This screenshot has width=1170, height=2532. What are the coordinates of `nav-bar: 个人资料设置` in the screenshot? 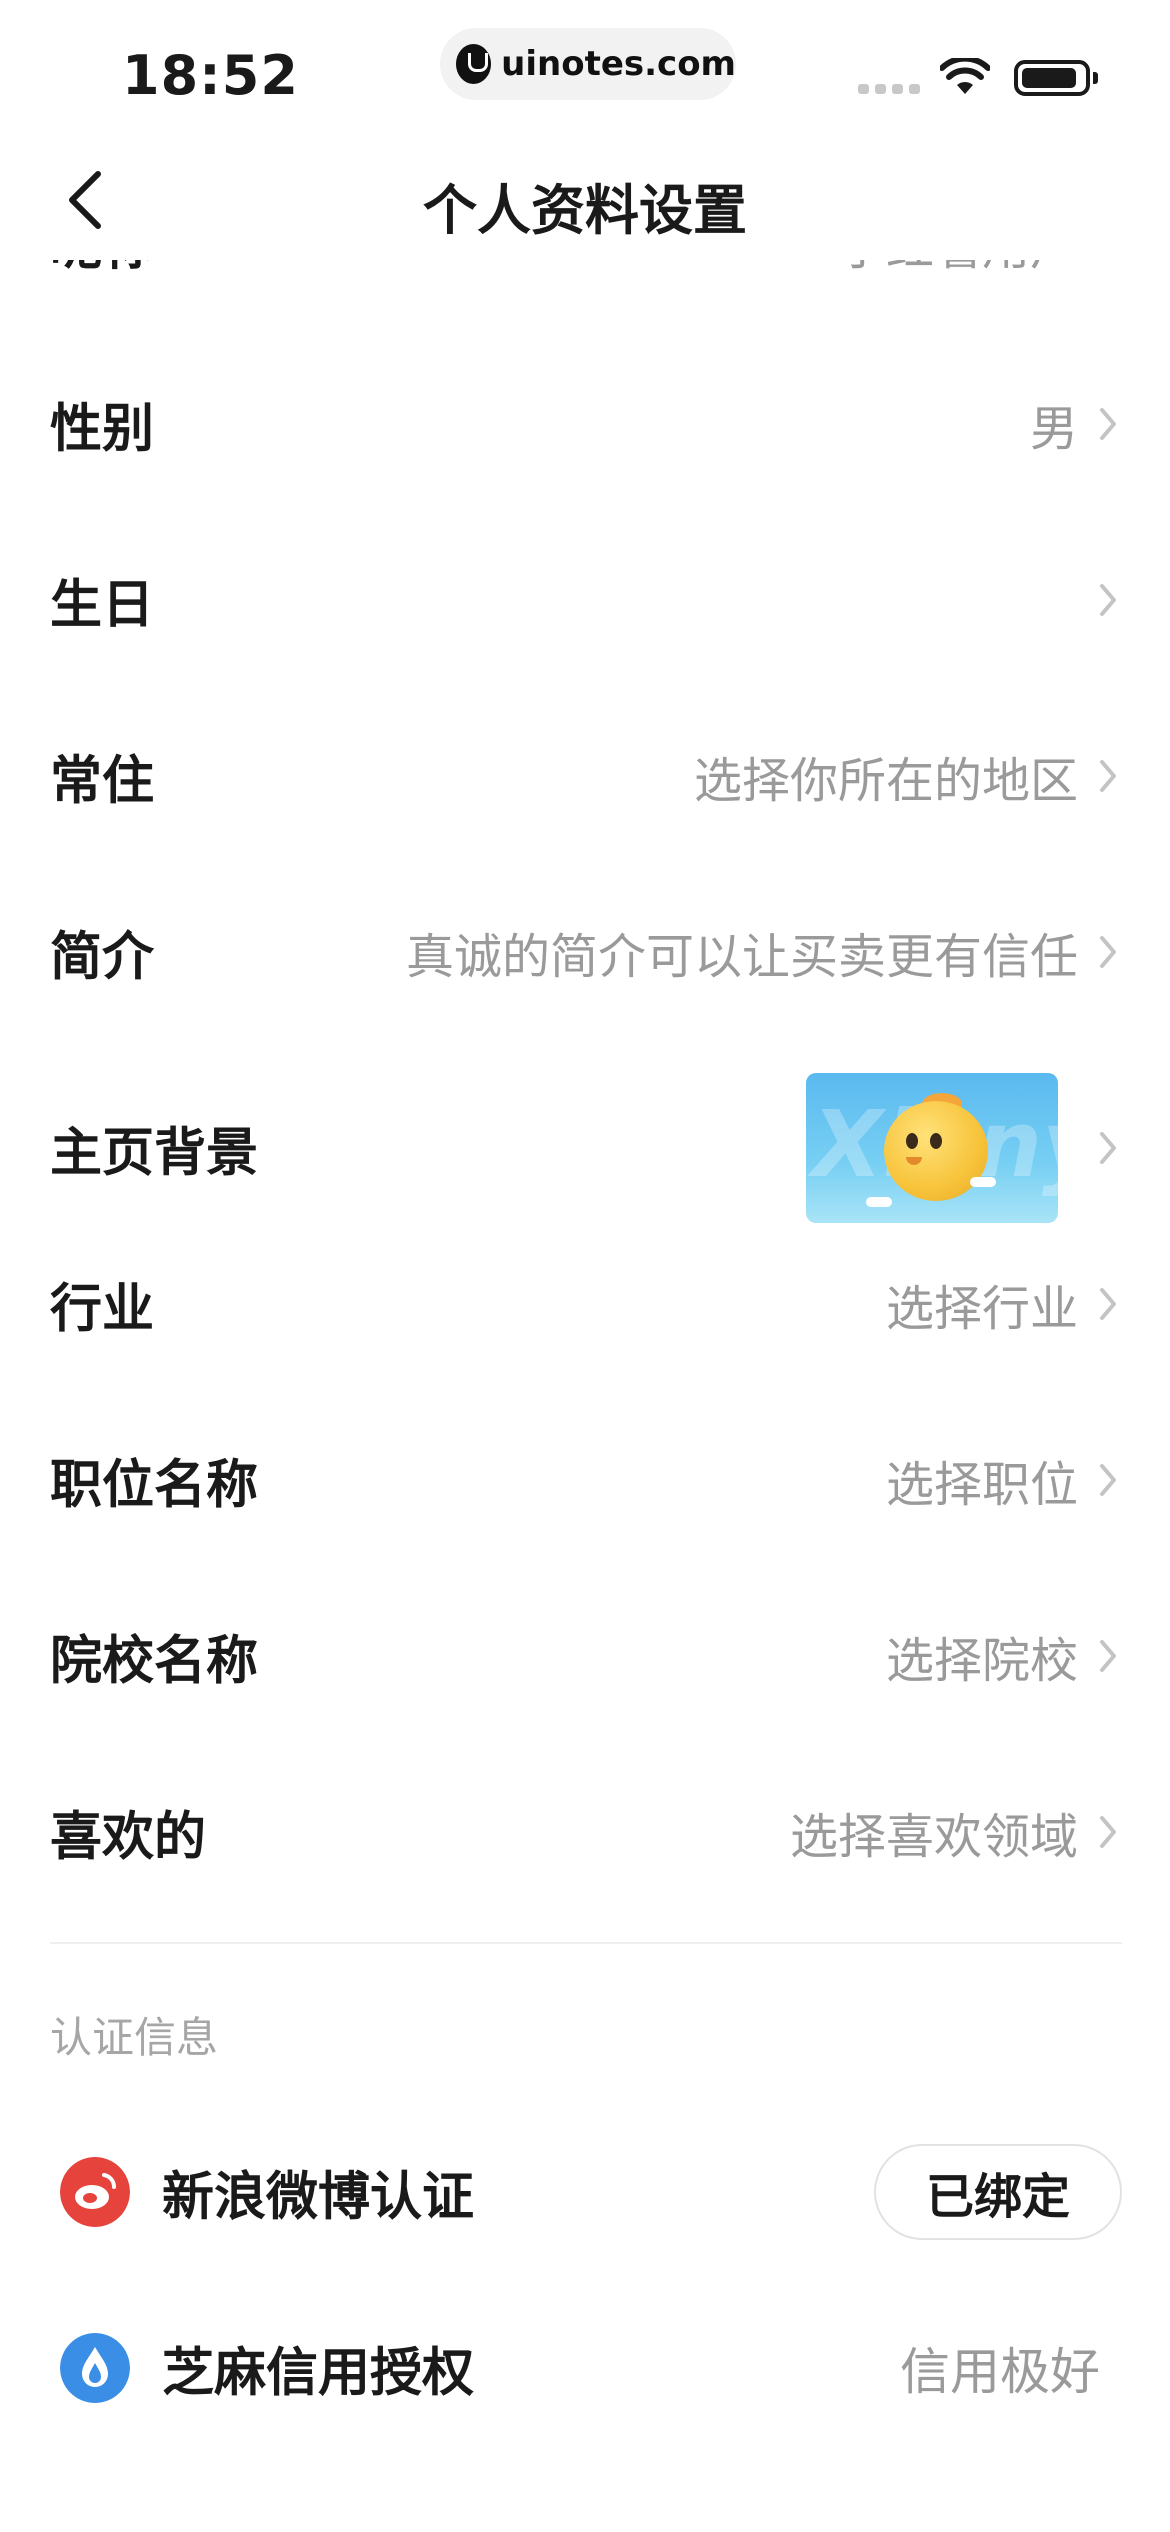 It's located at (585, 200).